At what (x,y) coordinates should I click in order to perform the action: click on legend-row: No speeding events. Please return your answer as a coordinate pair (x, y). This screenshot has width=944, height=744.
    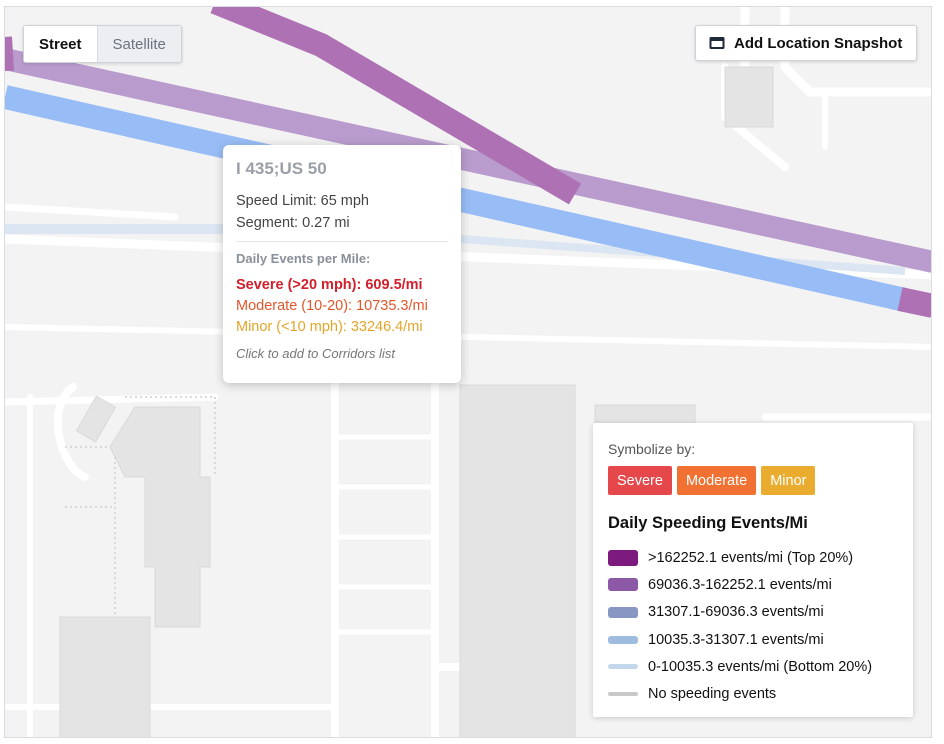
    Looking at the image, I should click on (753, 693).